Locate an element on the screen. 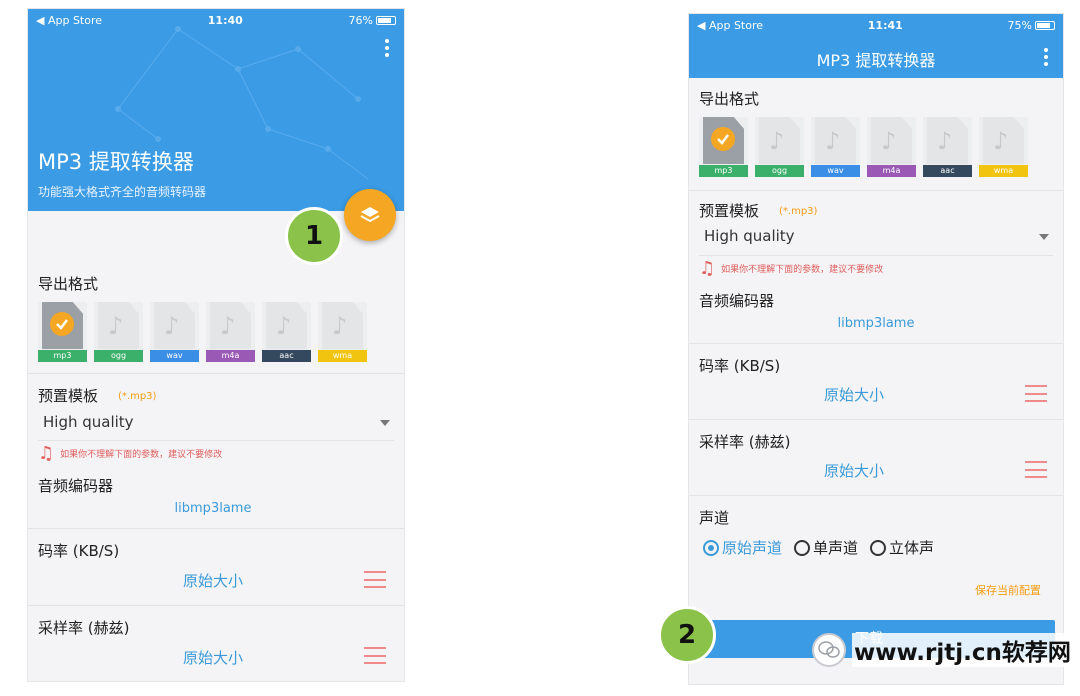  format-tag: wma is located at coordinates (342, 356).